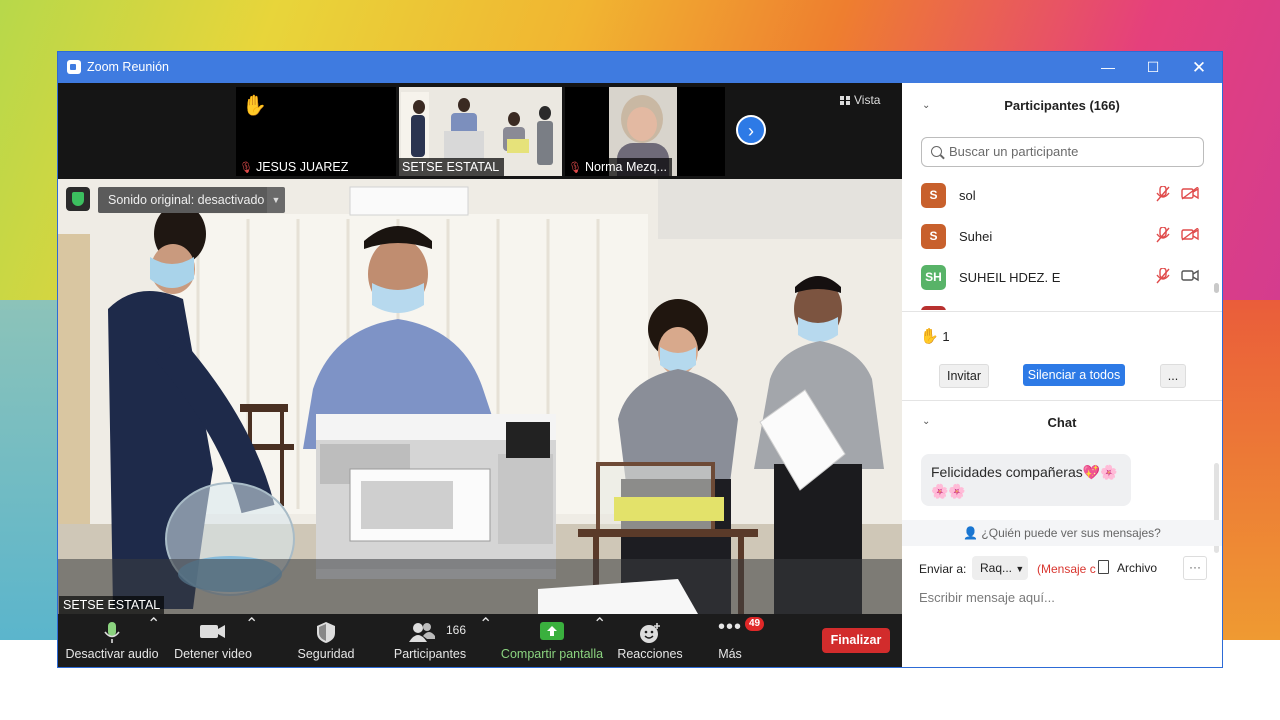  What do you see at coordinates (1062, 422) in the screenshot?
I see `chat-header: Chat` at bounding box center [1062, 422].